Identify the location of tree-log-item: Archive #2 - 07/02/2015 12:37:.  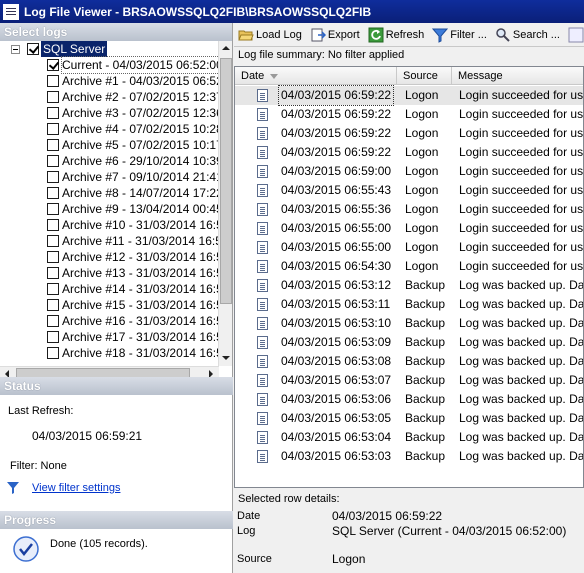
(109, 97).